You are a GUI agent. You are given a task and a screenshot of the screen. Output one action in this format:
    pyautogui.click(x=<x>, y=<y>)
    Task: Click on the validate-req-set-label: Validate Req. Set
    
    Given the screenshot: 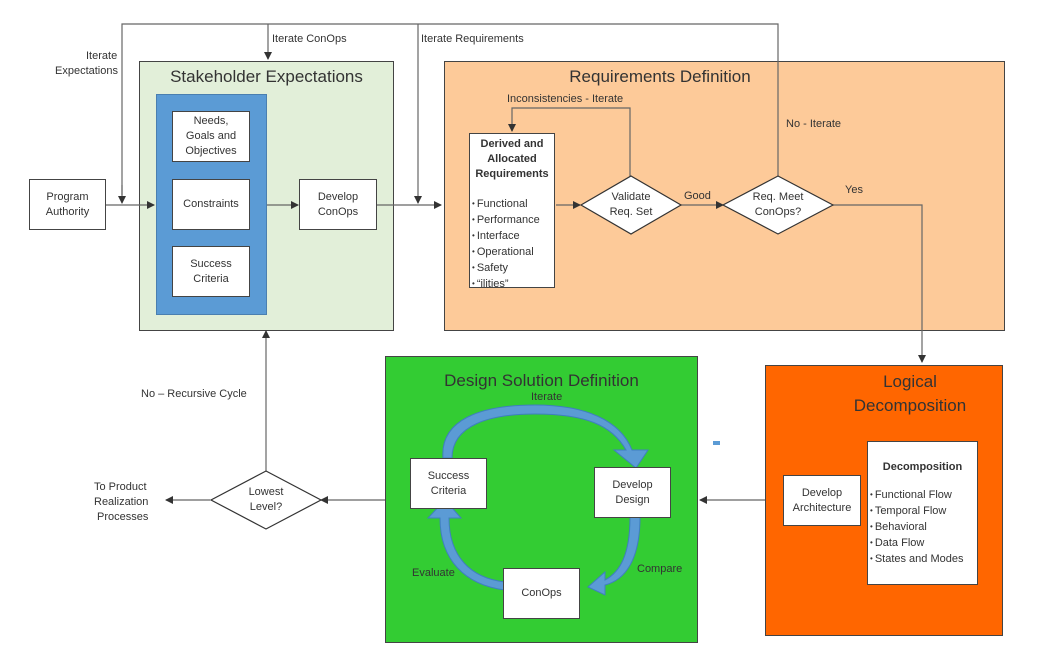 What is the action you would take?
    pyautogui.click(x=631, y=205)
    